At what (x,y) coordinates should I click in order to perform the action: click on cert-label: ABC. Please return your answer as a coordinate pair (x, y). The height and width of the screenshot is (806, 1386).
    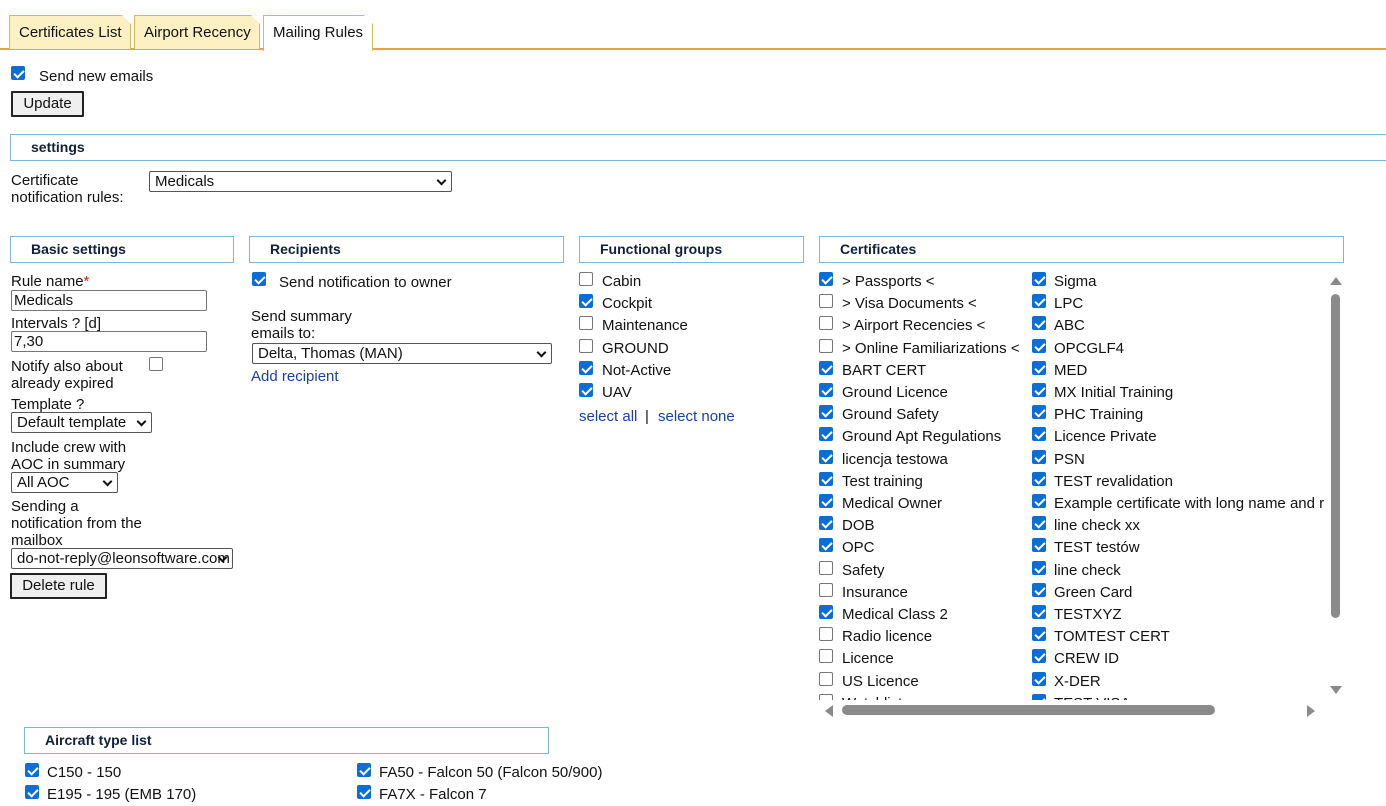
    Looking at the image, I should click on (1069, 326).